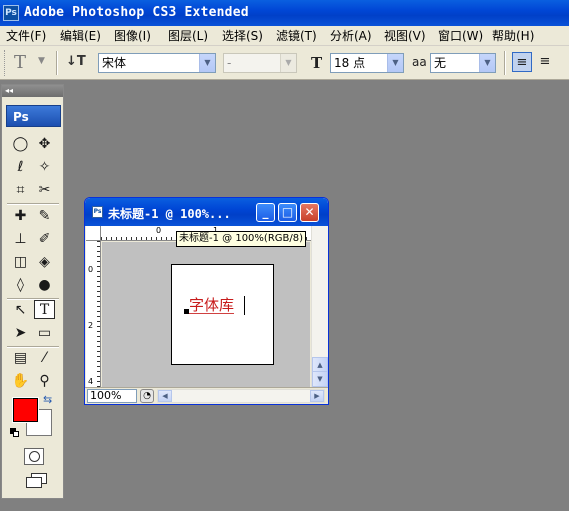  I want to click on quick-mask-icon, so click(34, 456).